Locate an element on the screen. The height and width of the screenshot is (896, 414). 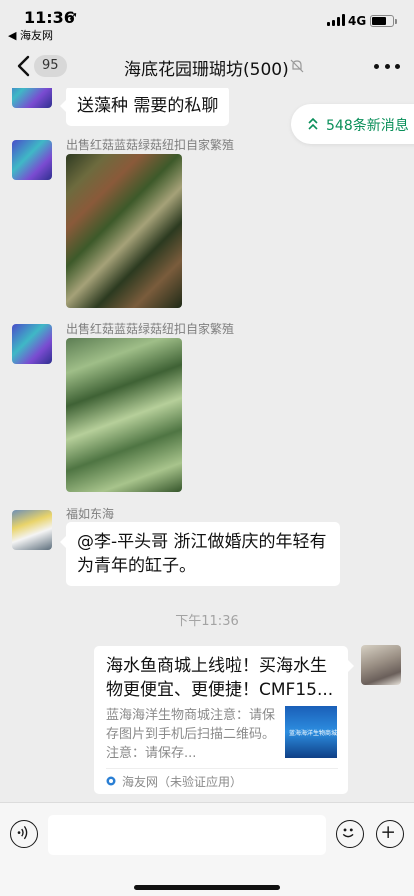
message-bubble: 送藻种 需要的私聊 is located at coordinates (144, 107).